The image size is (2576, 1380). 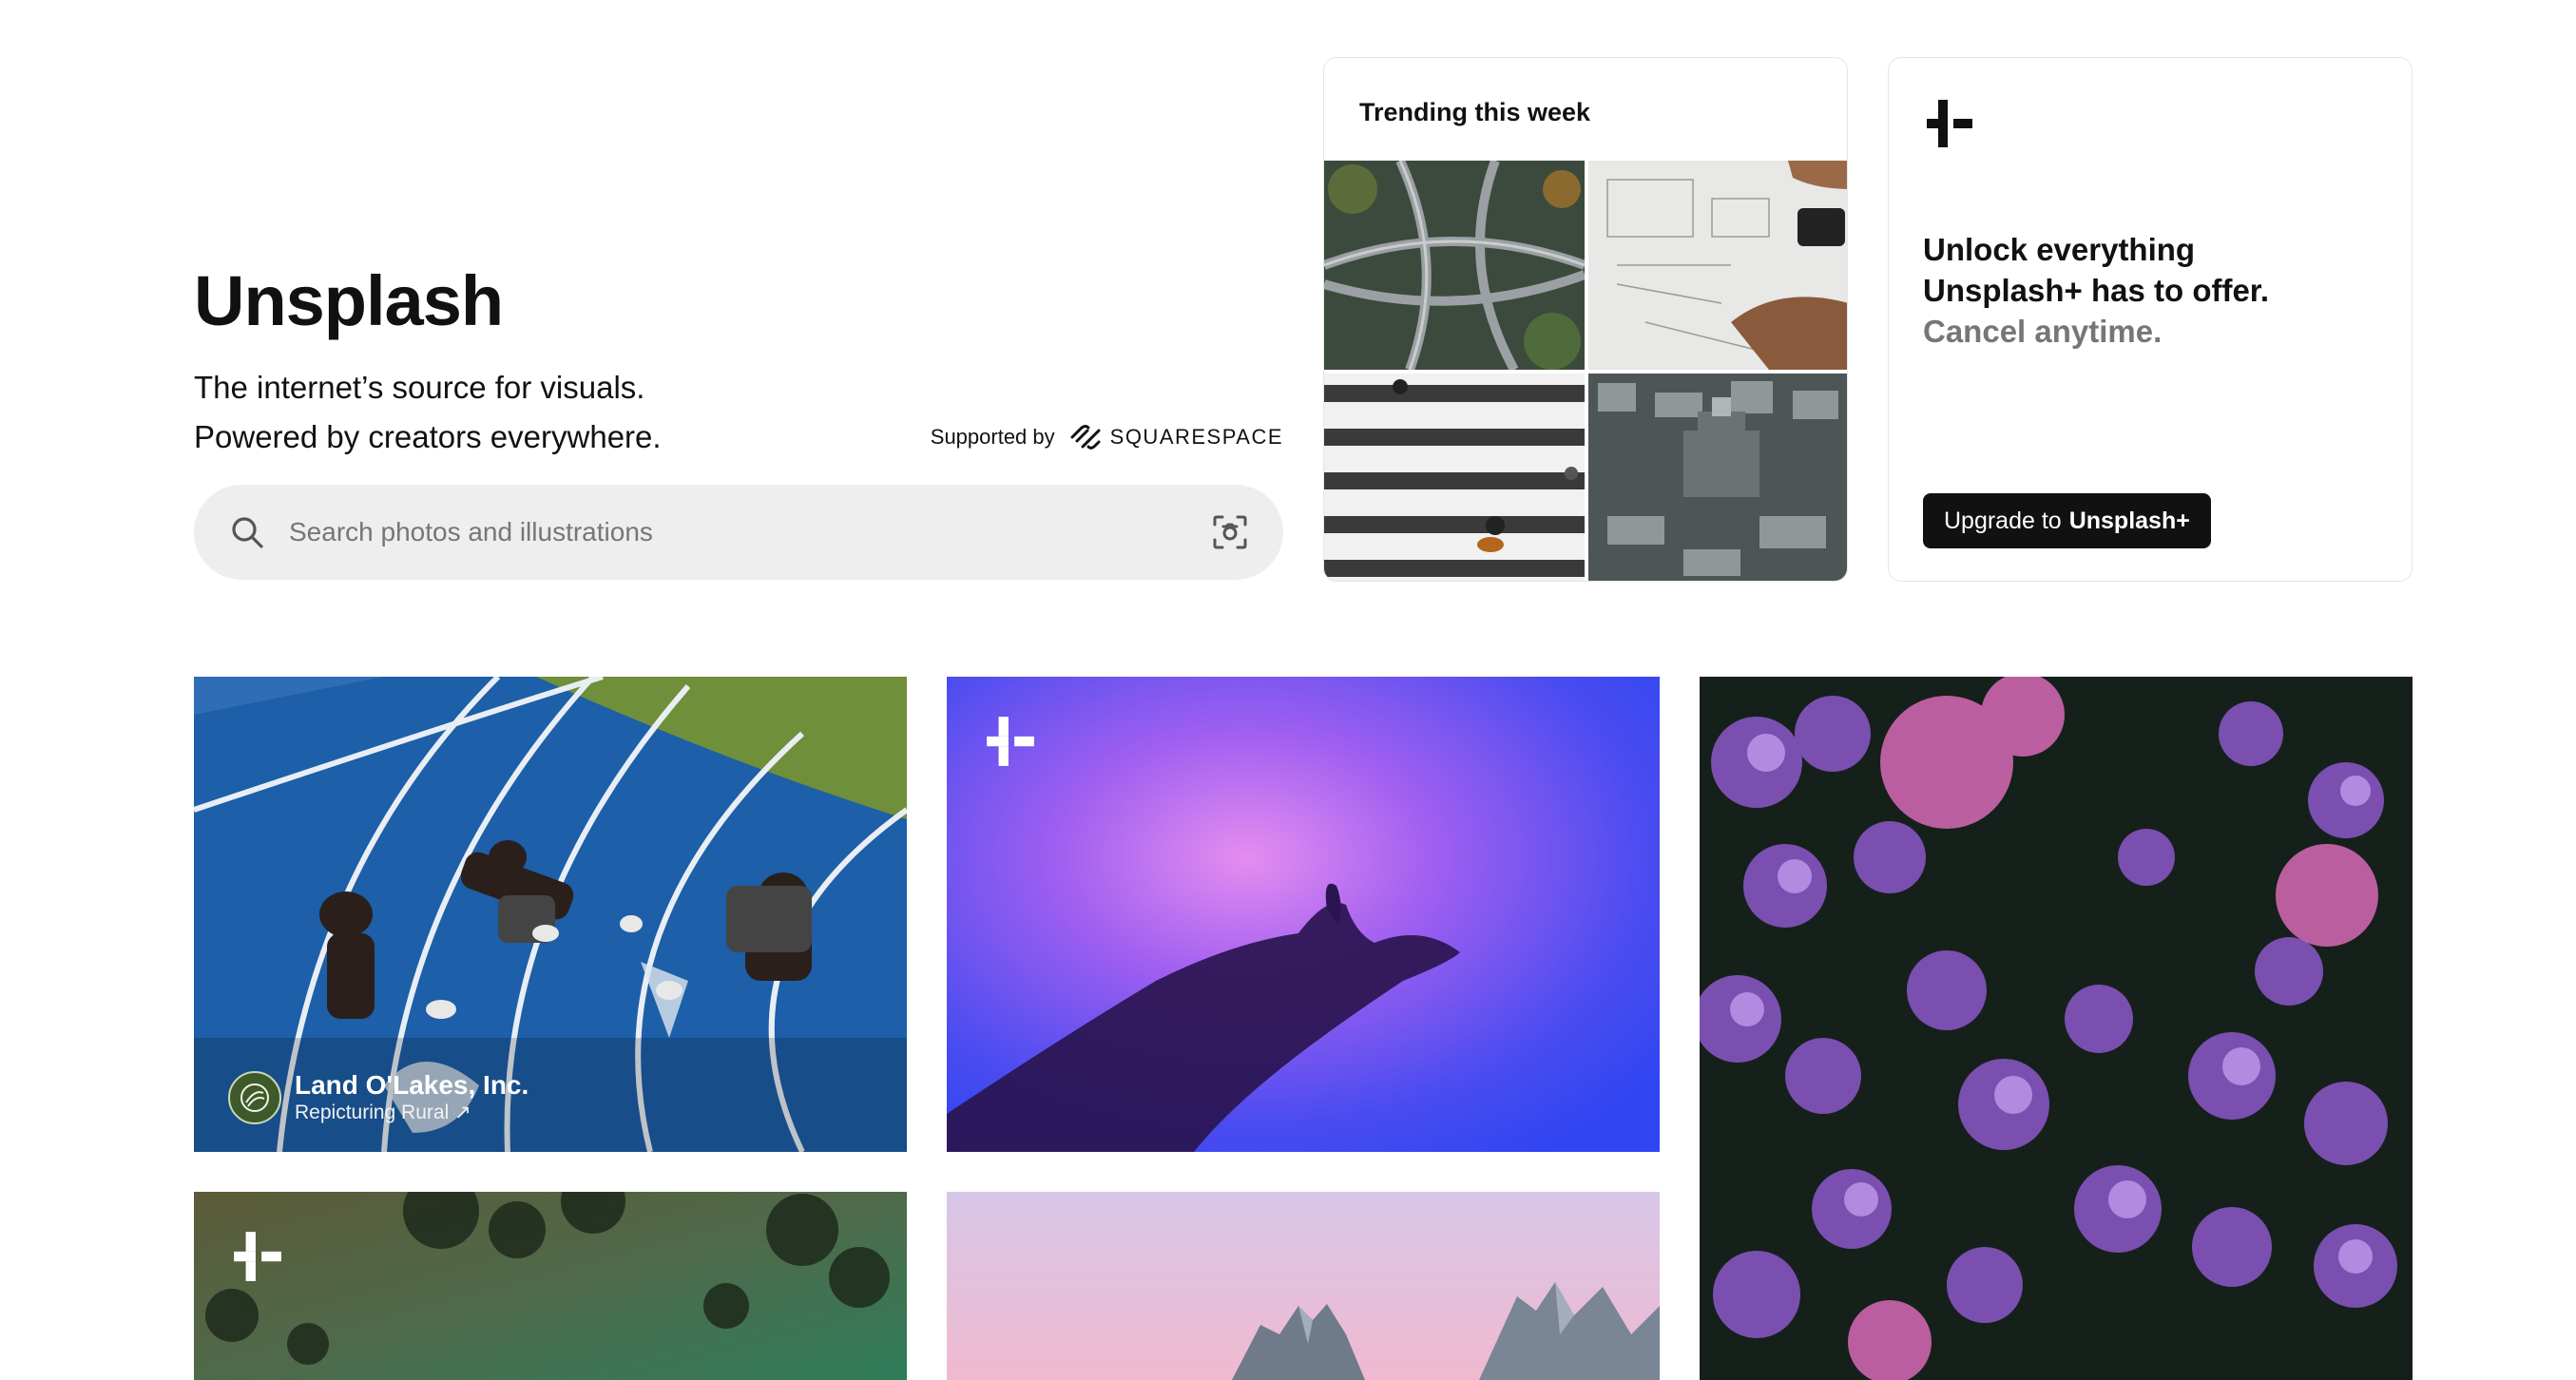 I want to click on upgrade-button-brand: Unsplash+, so click(x=2129, y=520).